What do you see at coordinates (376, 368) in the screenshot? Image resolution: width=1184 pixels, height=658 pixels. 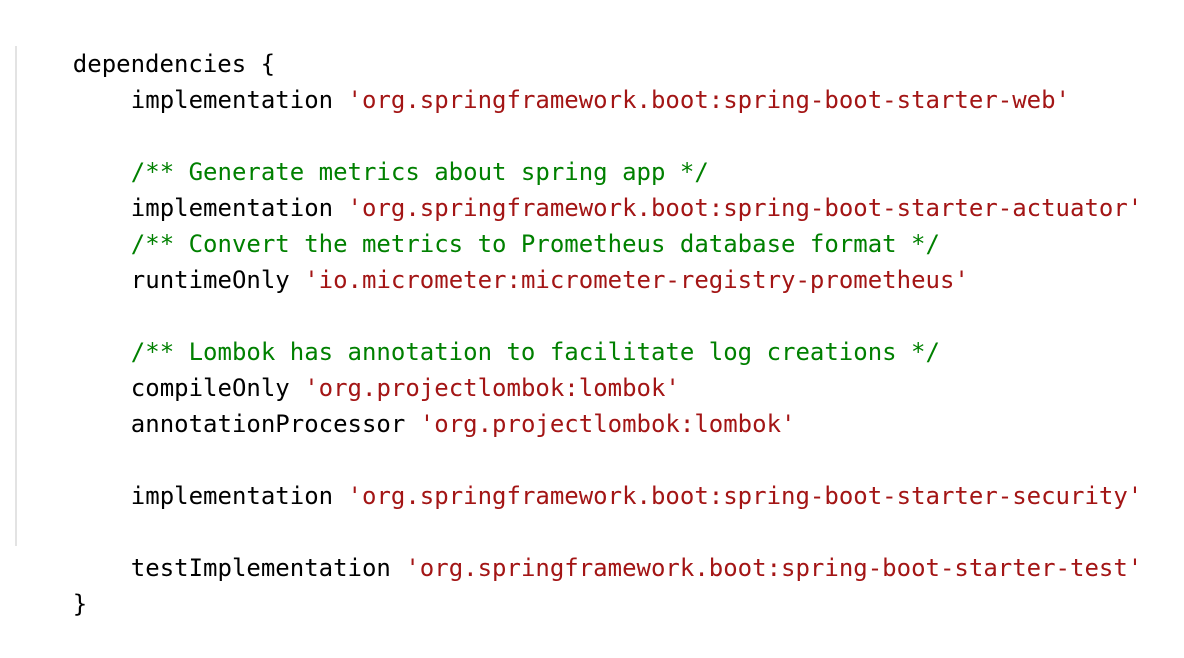 I see `code-line-dependency: compileOnly 'org.projectlombok:lombok'` at bounding box center [376, 368].